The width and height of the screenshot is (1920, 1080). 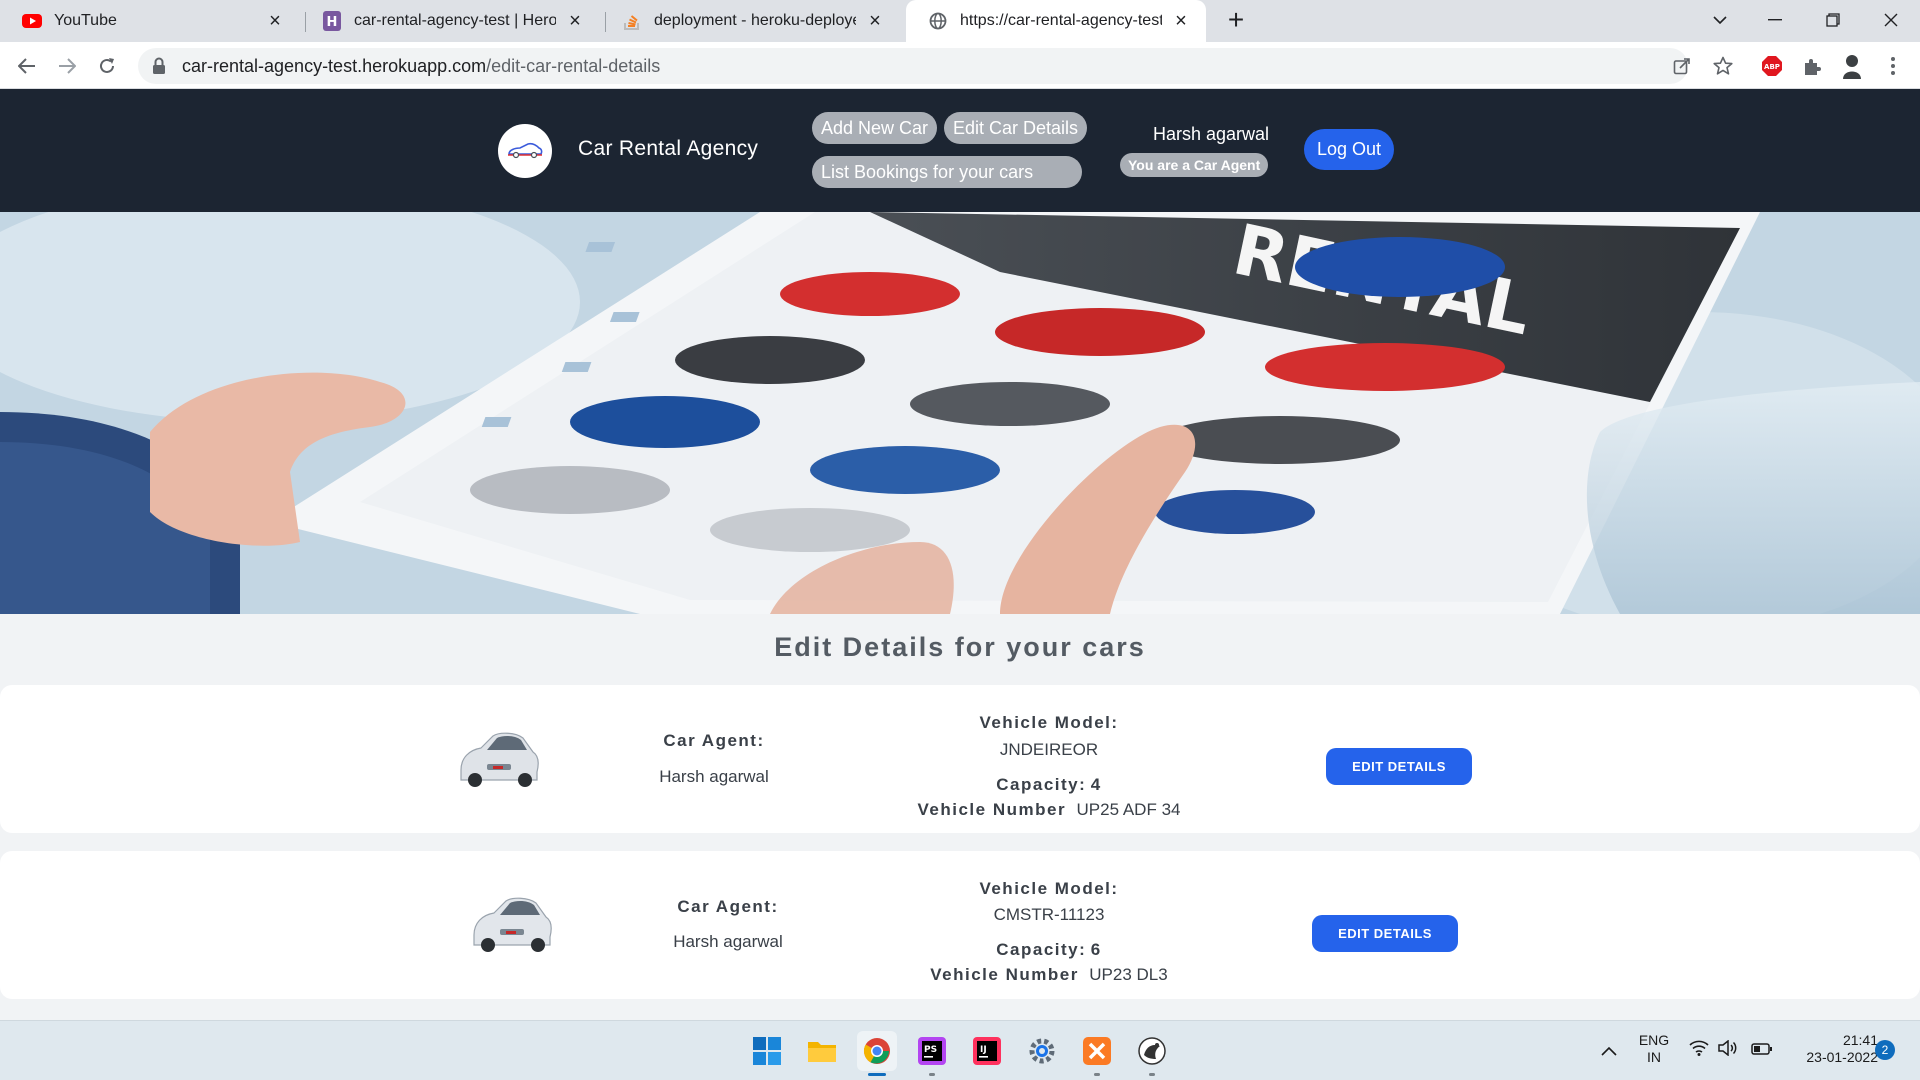 What do you see at coordinates (1654, 1040) in the screenshot?
I see `language-code: ENG` at bounding box center [1654, 1040].